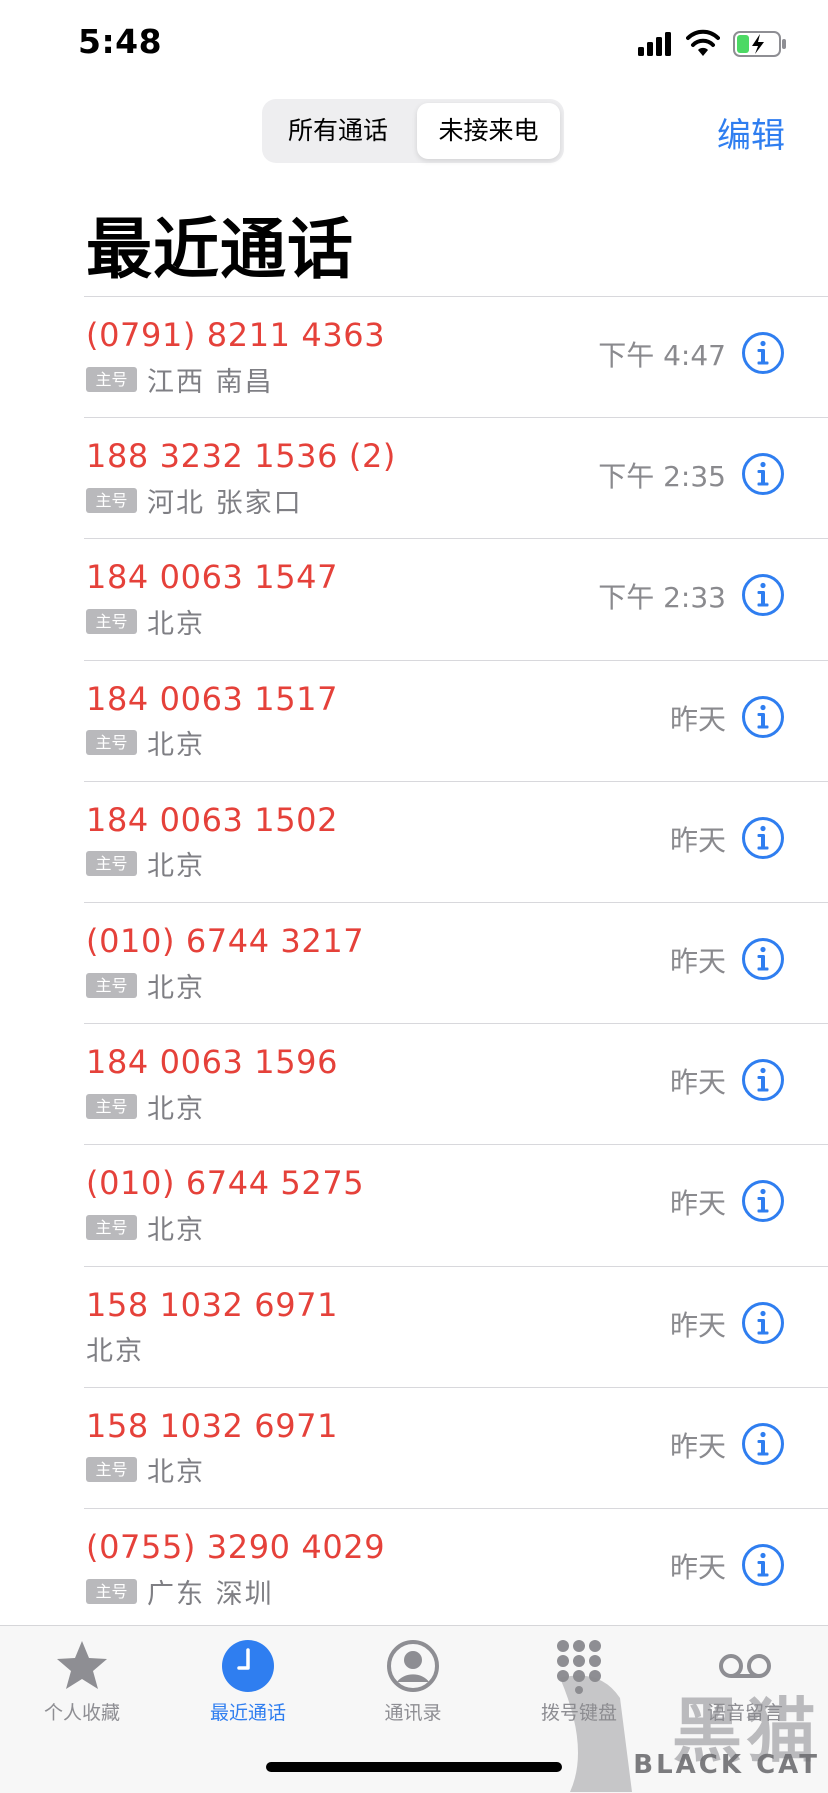  What do you see at coordinates (236, 335) in the screenshot?
I see `call-number: (0791) 8211 4363` at bounding box center [236, 335].